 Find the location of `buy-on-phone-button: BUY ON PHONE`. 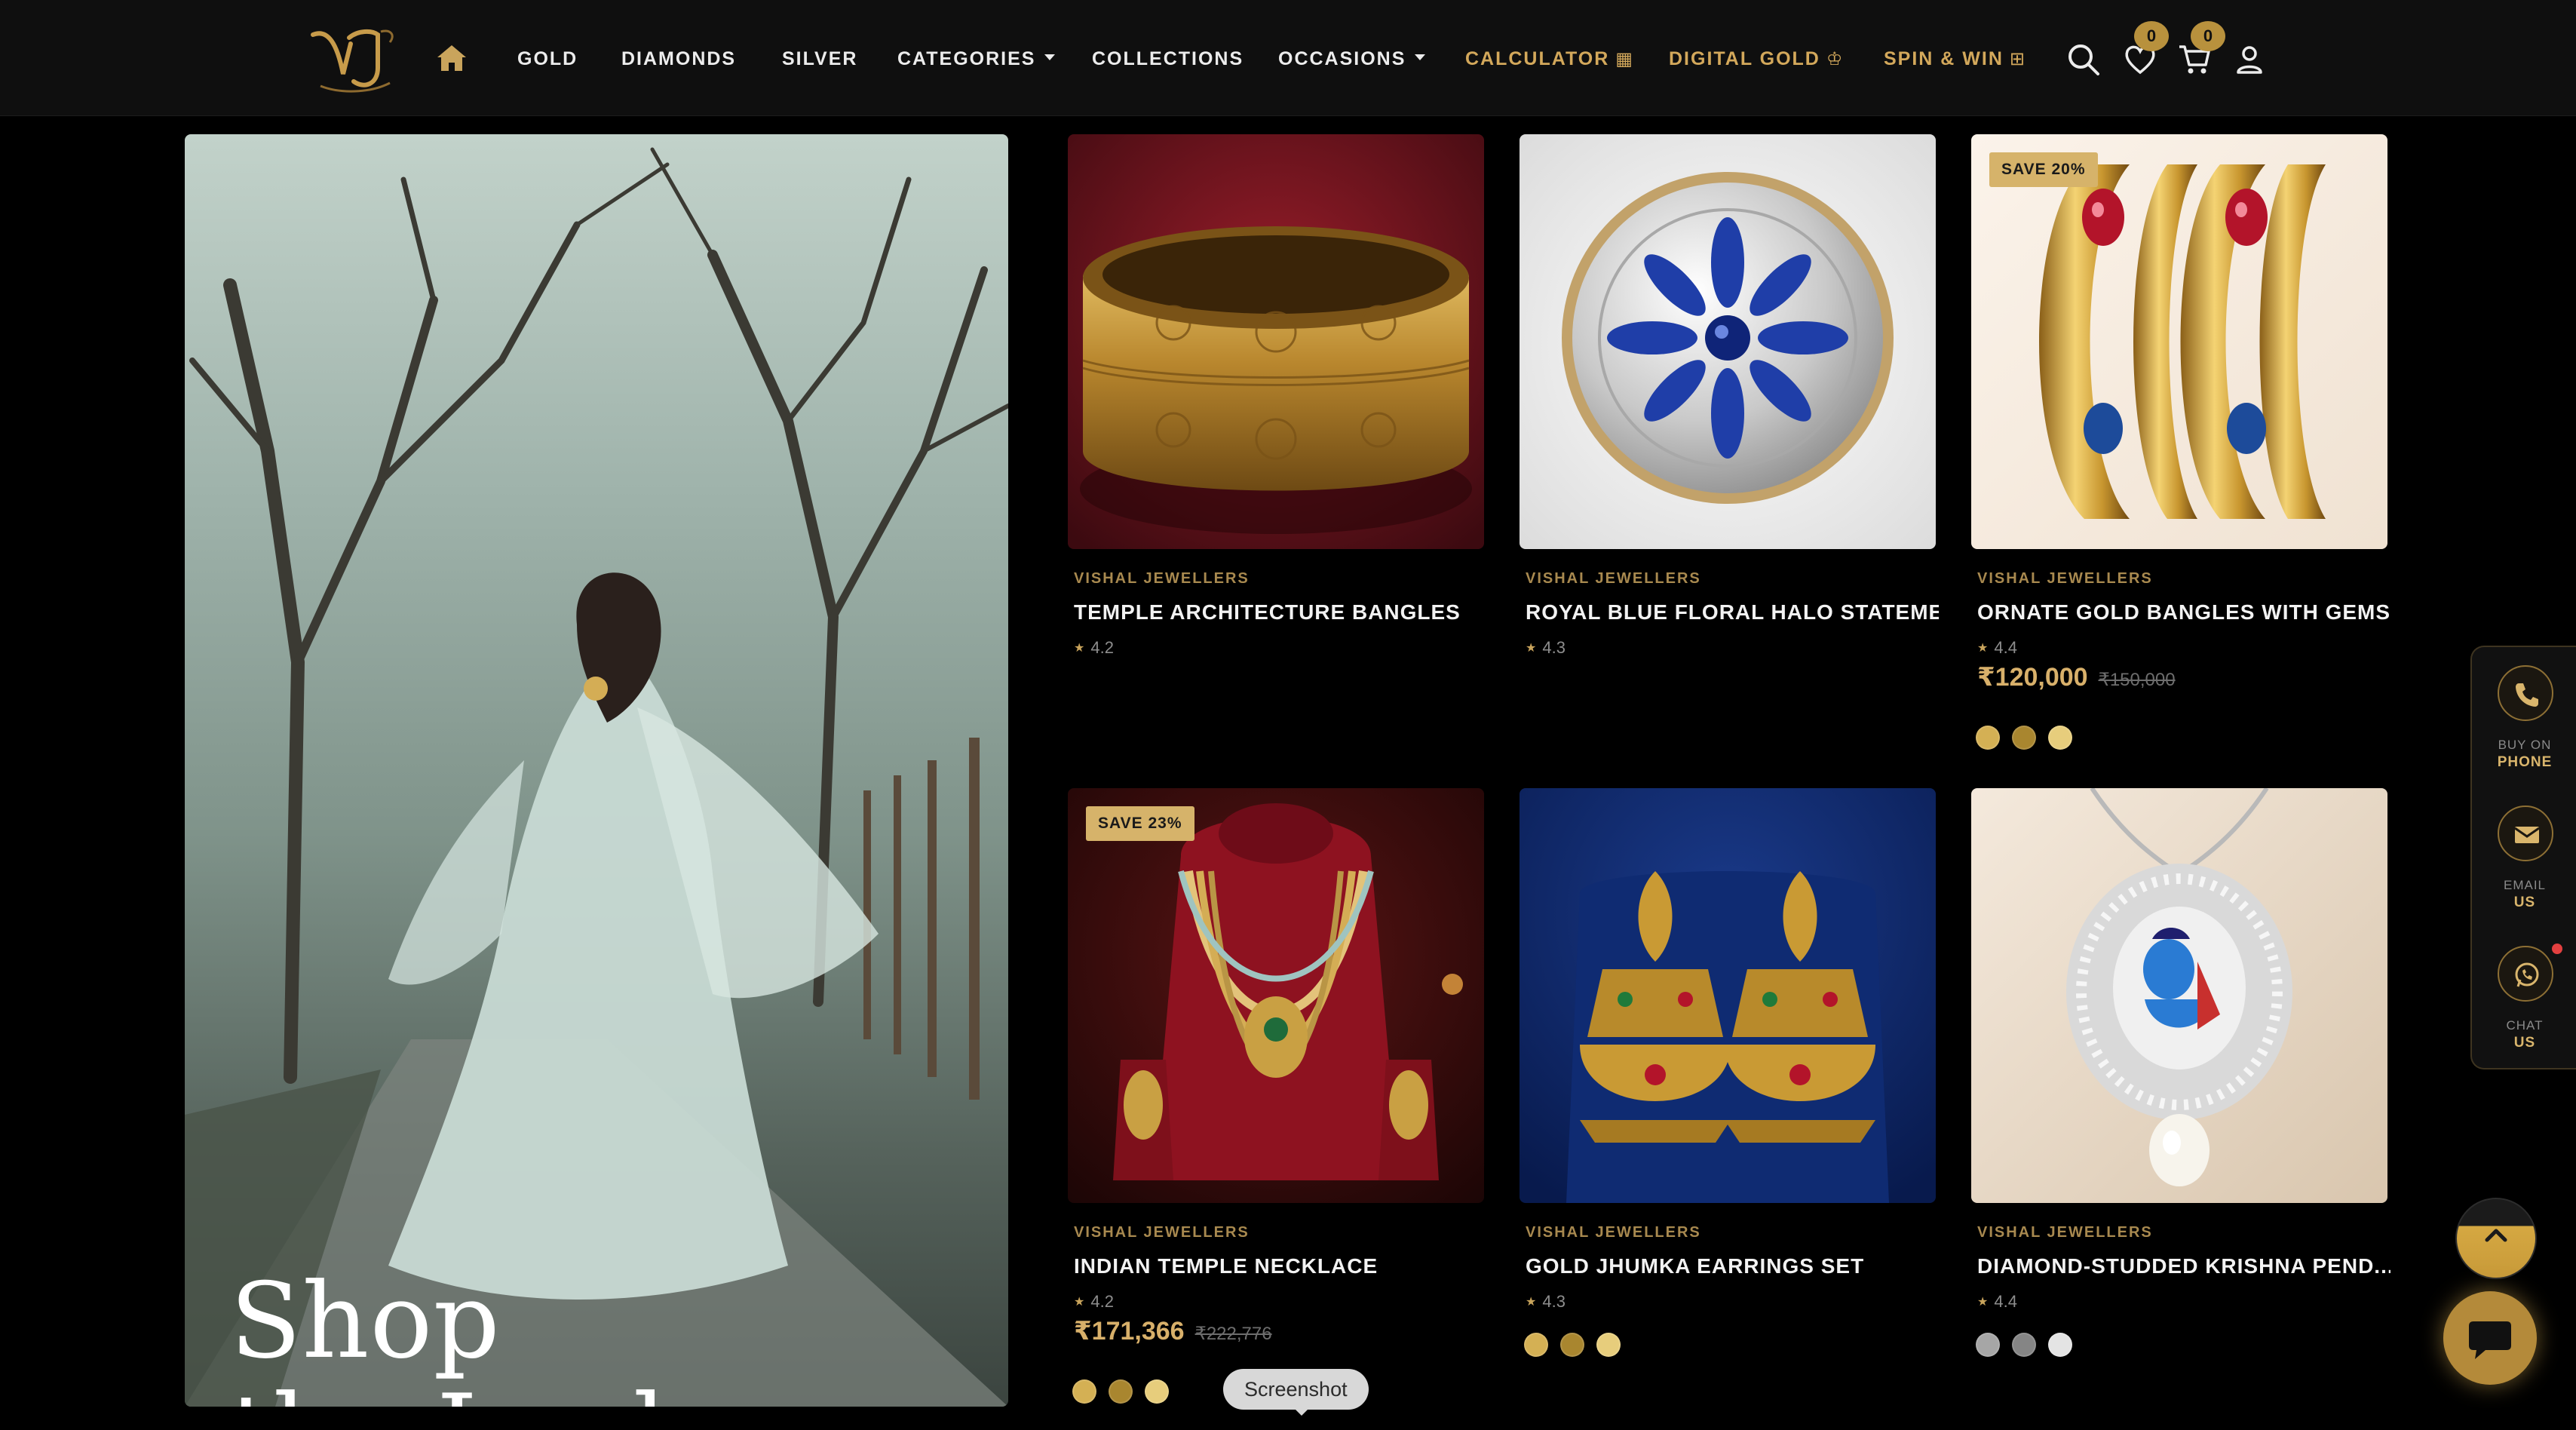

buy-on-phone-button: BUY ON PHONE is located at coordinates (2524, 725).